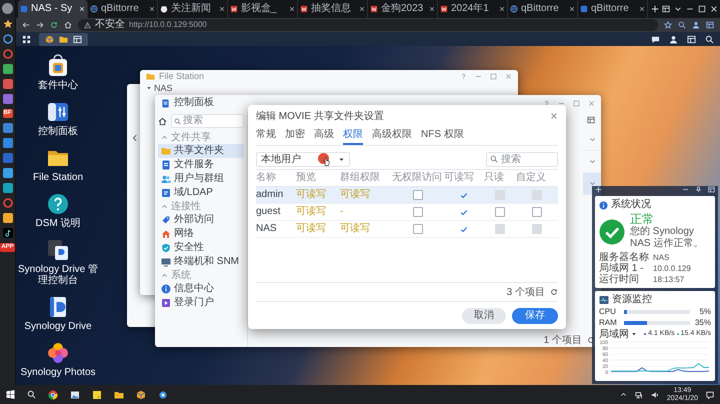 This screenshot has height=404, width=720. What do you see at coordinates (7, 233) in the screenshot?
I see `music-note-tile-icon` at bounding box center [7, 233].